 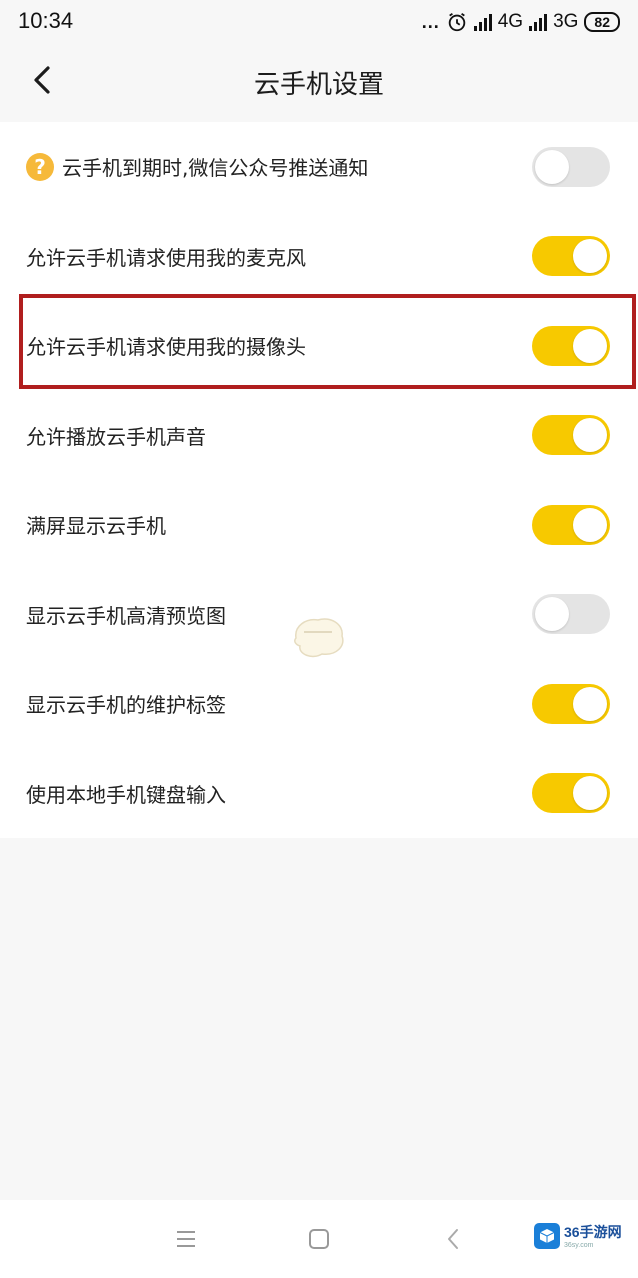 What do you see at coordinates (571, 614) in the screenshot?
I see `toggle-hd-preview` at bounding box center [571, 614].